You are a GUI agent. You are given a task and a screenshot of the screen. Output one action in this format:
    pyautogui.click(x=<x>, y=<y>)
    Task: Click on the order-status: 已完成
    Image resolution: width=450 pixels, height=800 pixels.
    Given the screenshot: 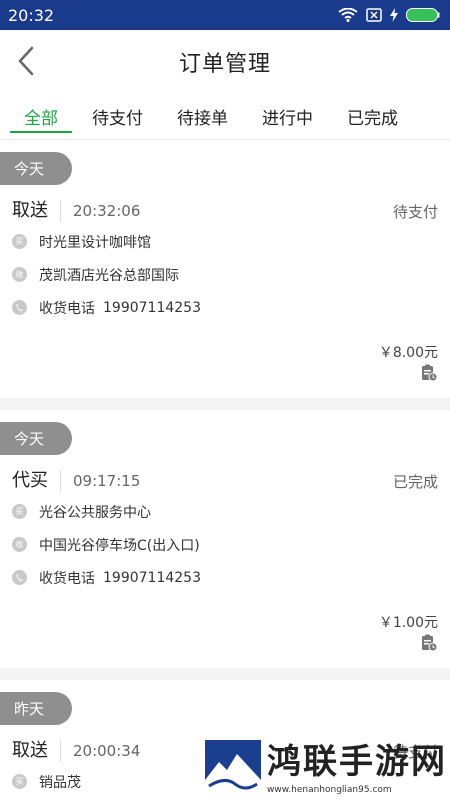 What is the action you would take?
    pyautogui.click(x=415, y=481)
    